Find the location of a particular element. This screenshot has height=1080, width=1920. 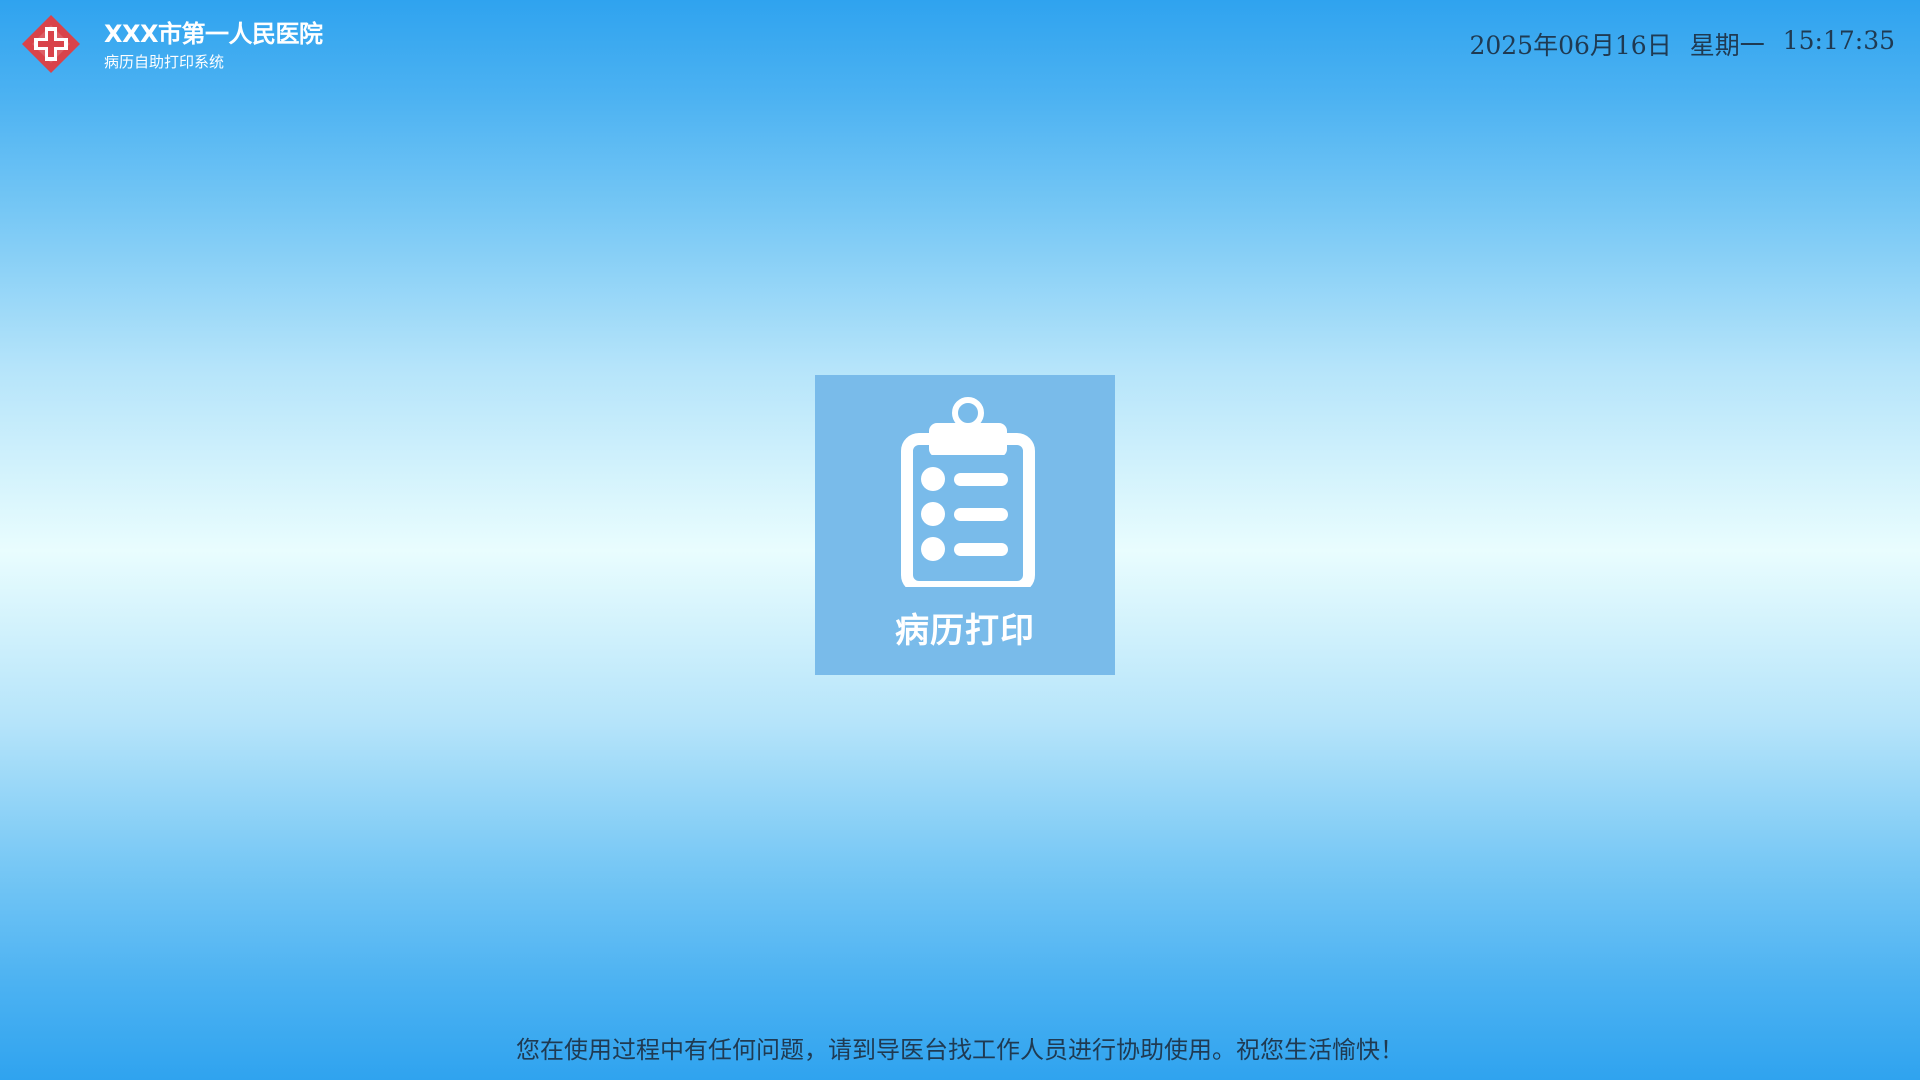

hospital-logo-icon is located at coordinates (51, 44).